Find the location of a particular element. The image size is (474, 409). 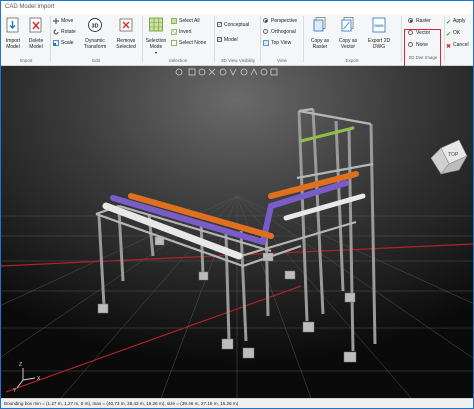

export-group-label: Export is located at coordinates (352, 60).